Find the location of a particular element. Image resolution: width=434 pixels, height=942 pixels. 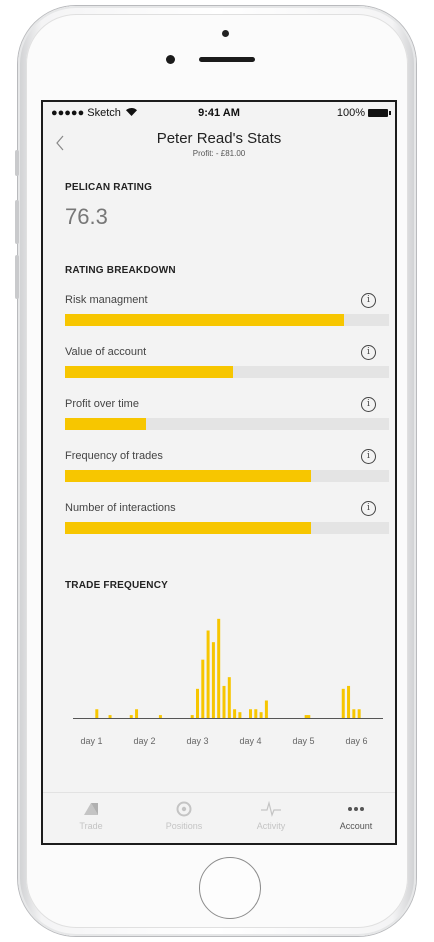

tab-positions: Positions is located at coordinates (184, 815).